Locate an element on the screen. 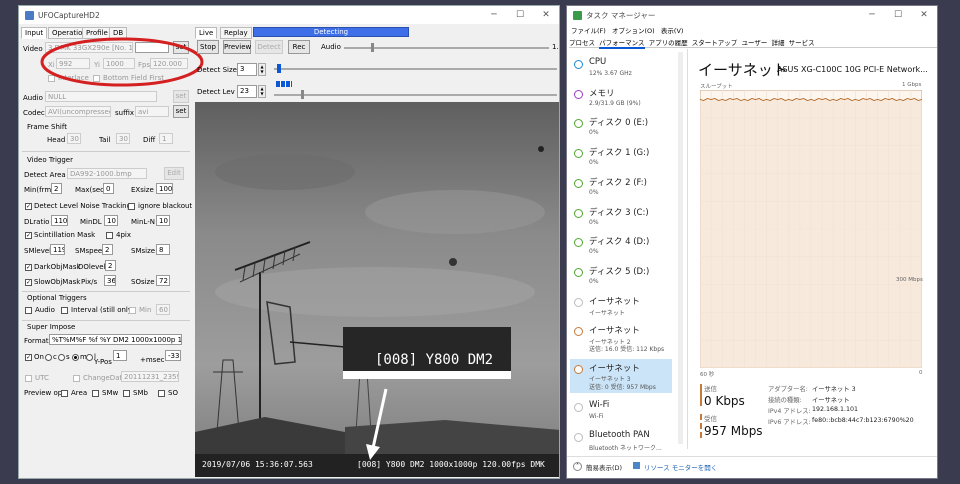  change-date-field: 20111231_235959 is located at coordinates (150, 376).